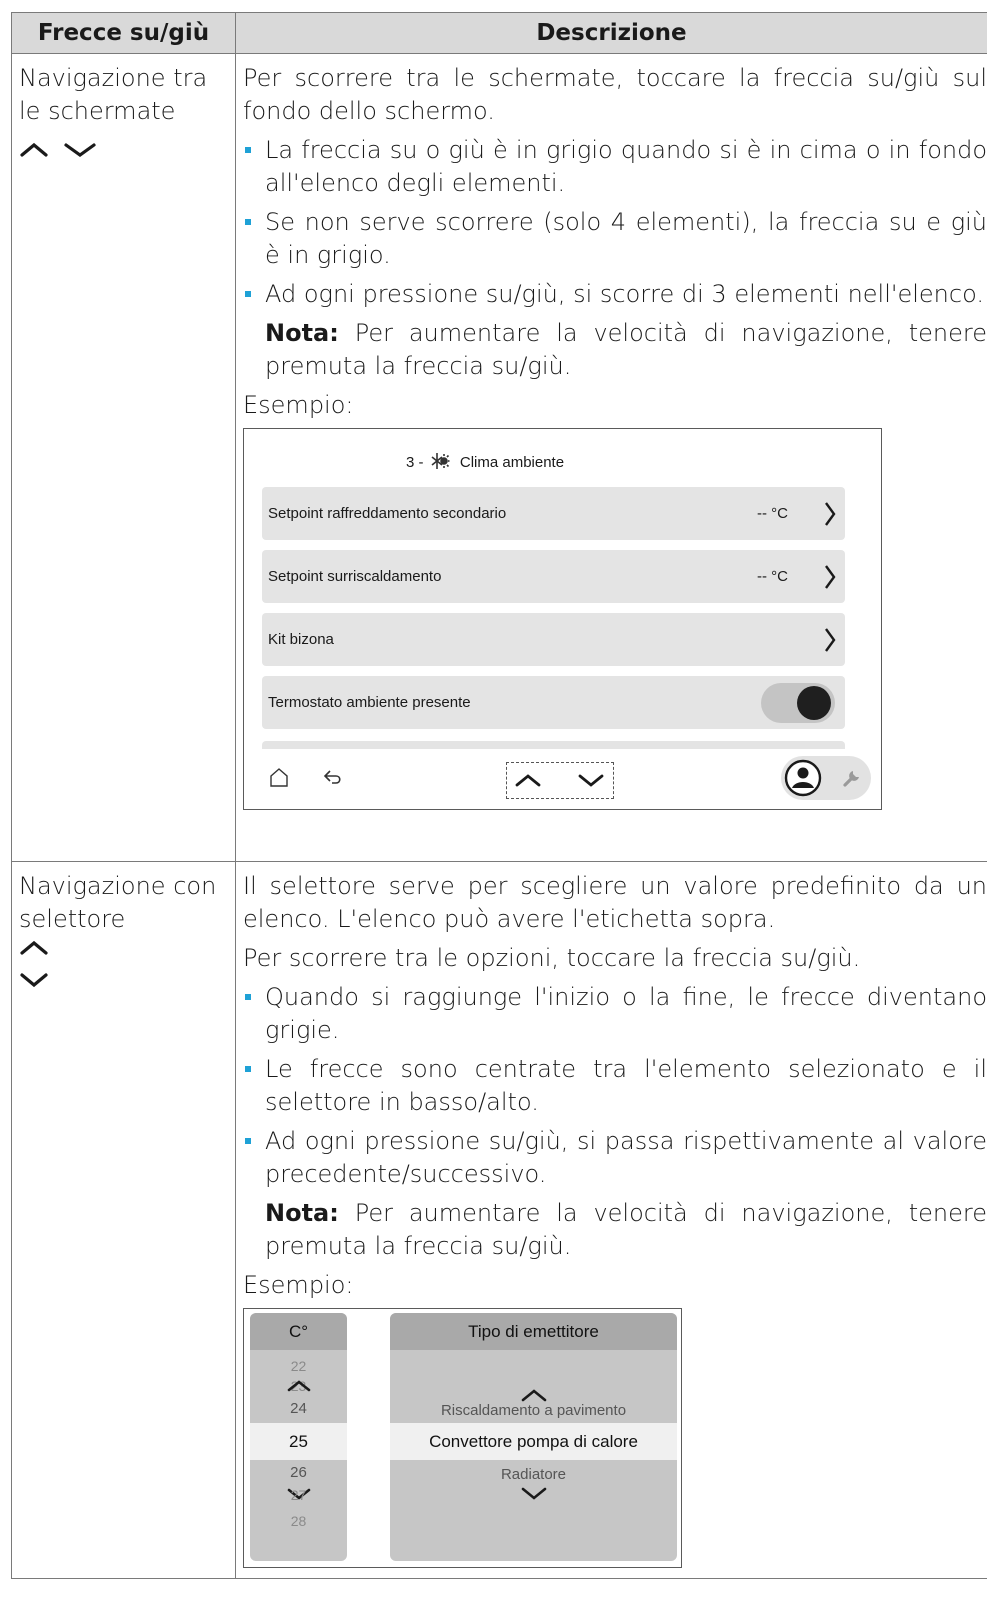  Describe the element at coordinates (298, 1366) in the screenshot. I see `number-option: 22` at that location.